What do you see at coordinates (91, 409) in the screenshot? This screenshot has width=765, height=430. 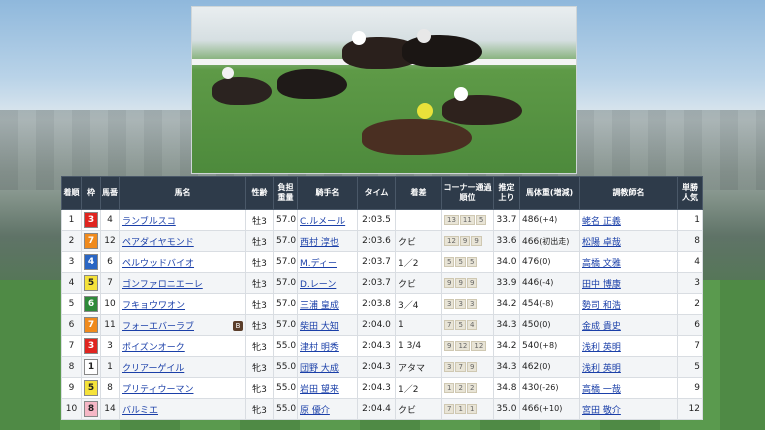 I see `waku-badge: 8` at bounding box center [91, 409].